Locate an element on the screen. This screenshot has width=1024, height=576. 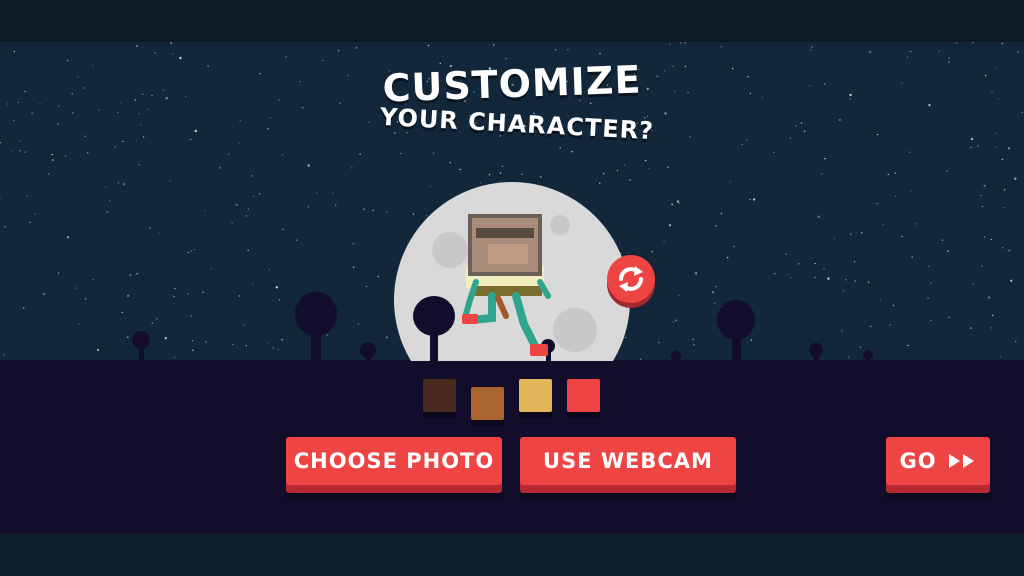
swatch-tan is located at coordinates (535, 395).